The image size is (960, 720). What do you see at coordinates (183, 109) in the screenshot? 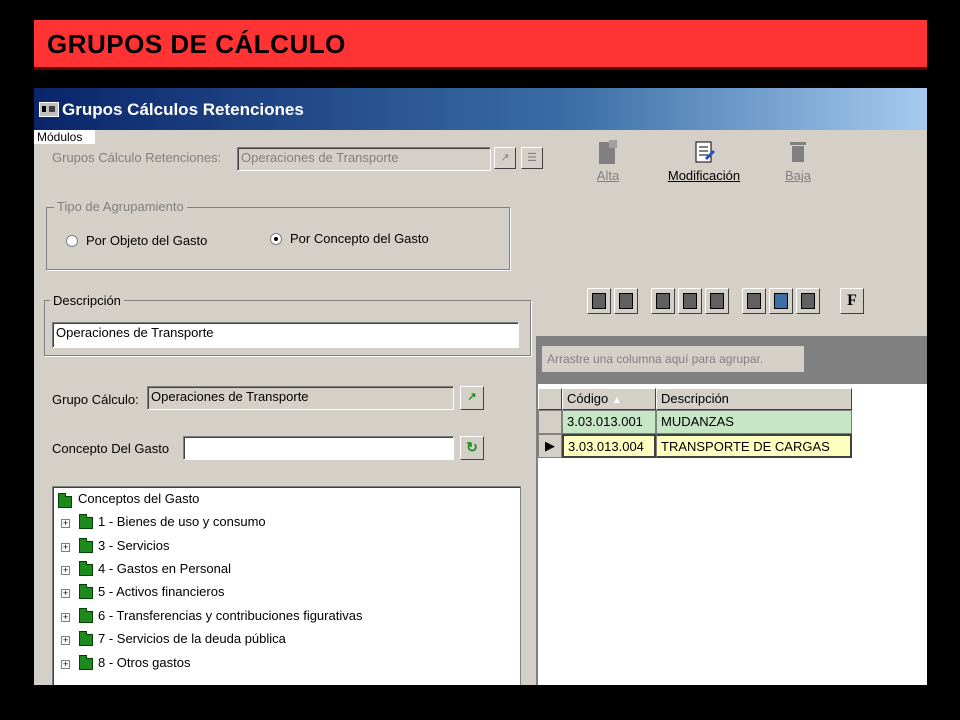
I see `window-title: Grupos Cálculos Retenciones` at bounding box center [183, 109].